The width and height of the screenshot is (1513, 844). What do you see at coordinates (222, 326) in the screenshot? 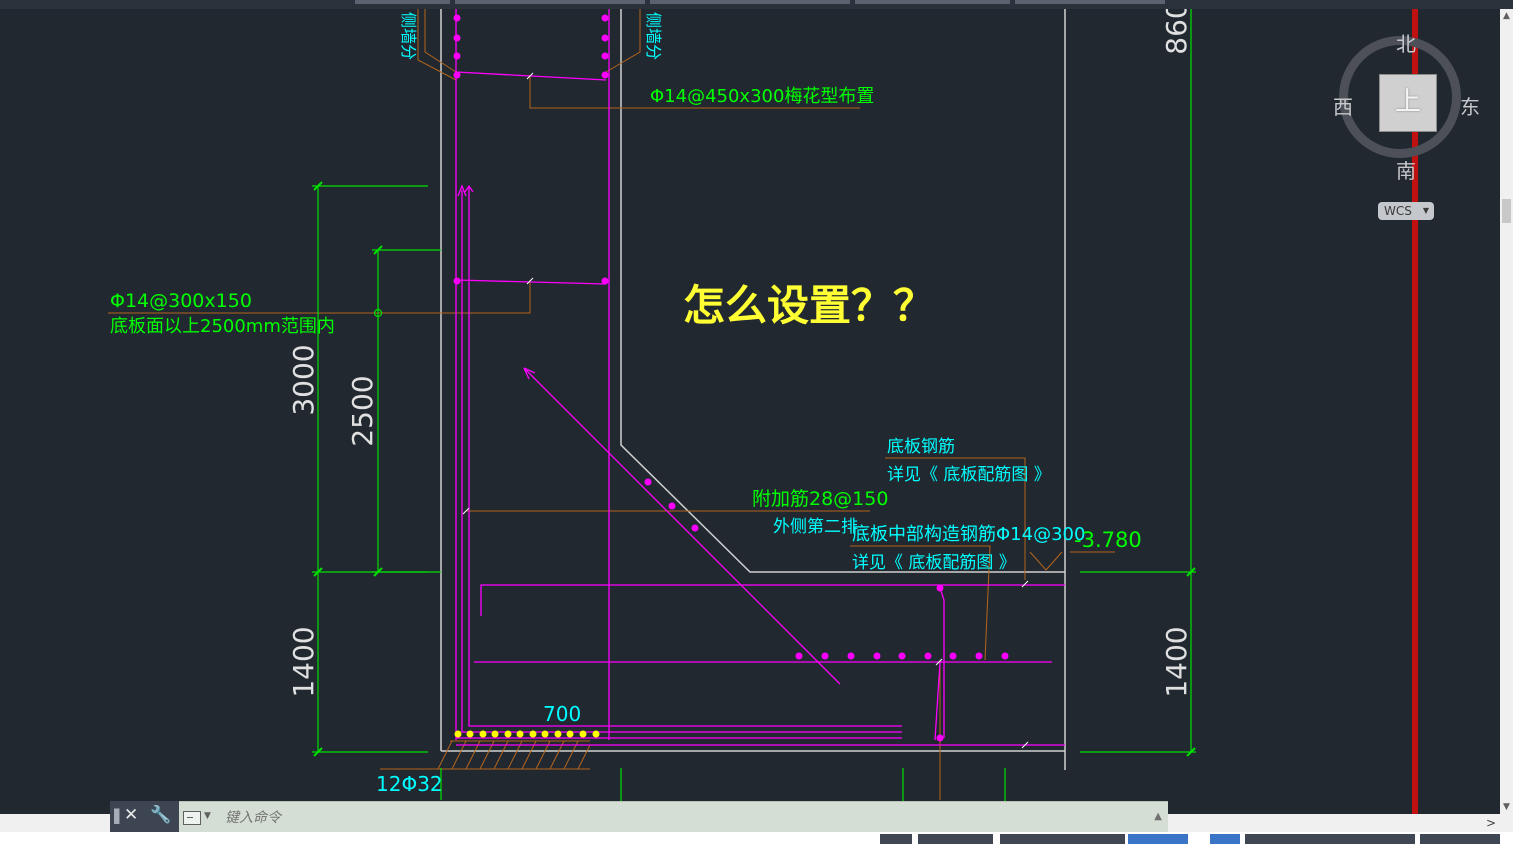
I see `range-label: 底板面以上2500mm范围内` at bounding box center [222, 326].